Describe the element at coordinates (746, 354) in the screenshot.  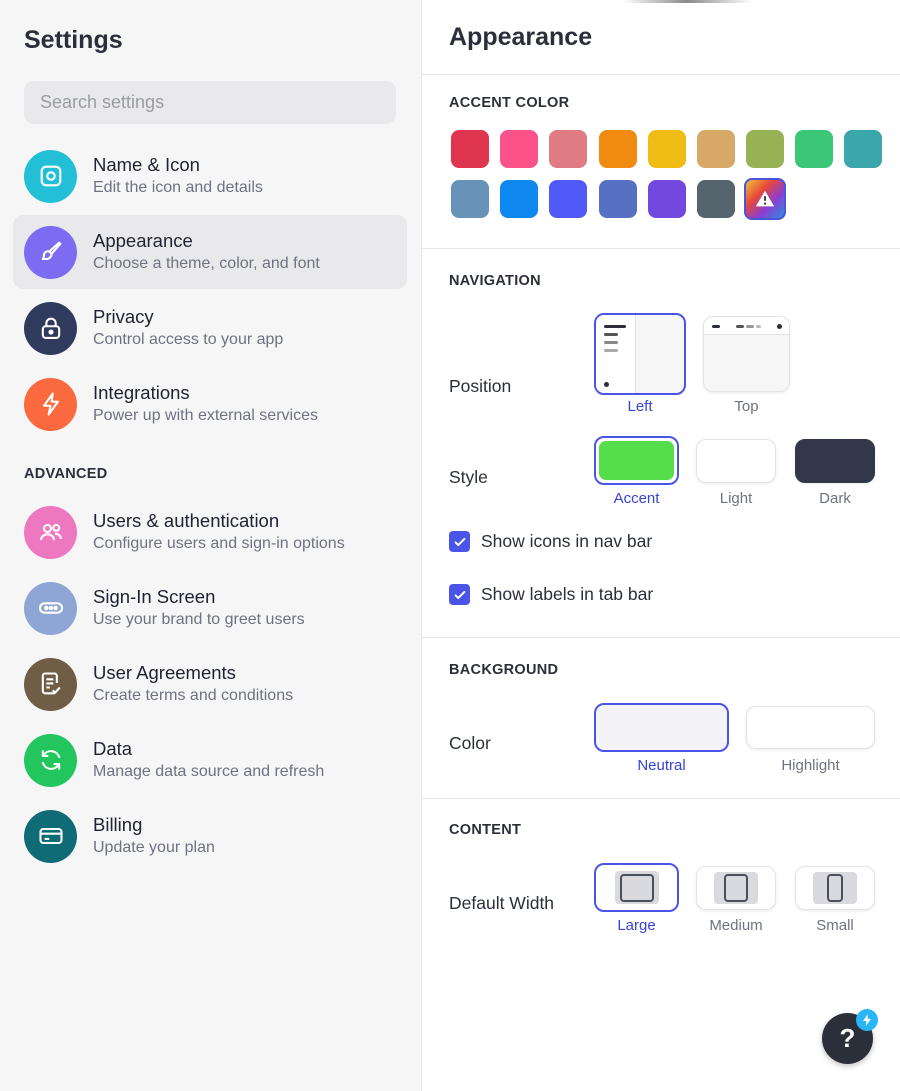
I see `nav-position-top-preview` at that location.